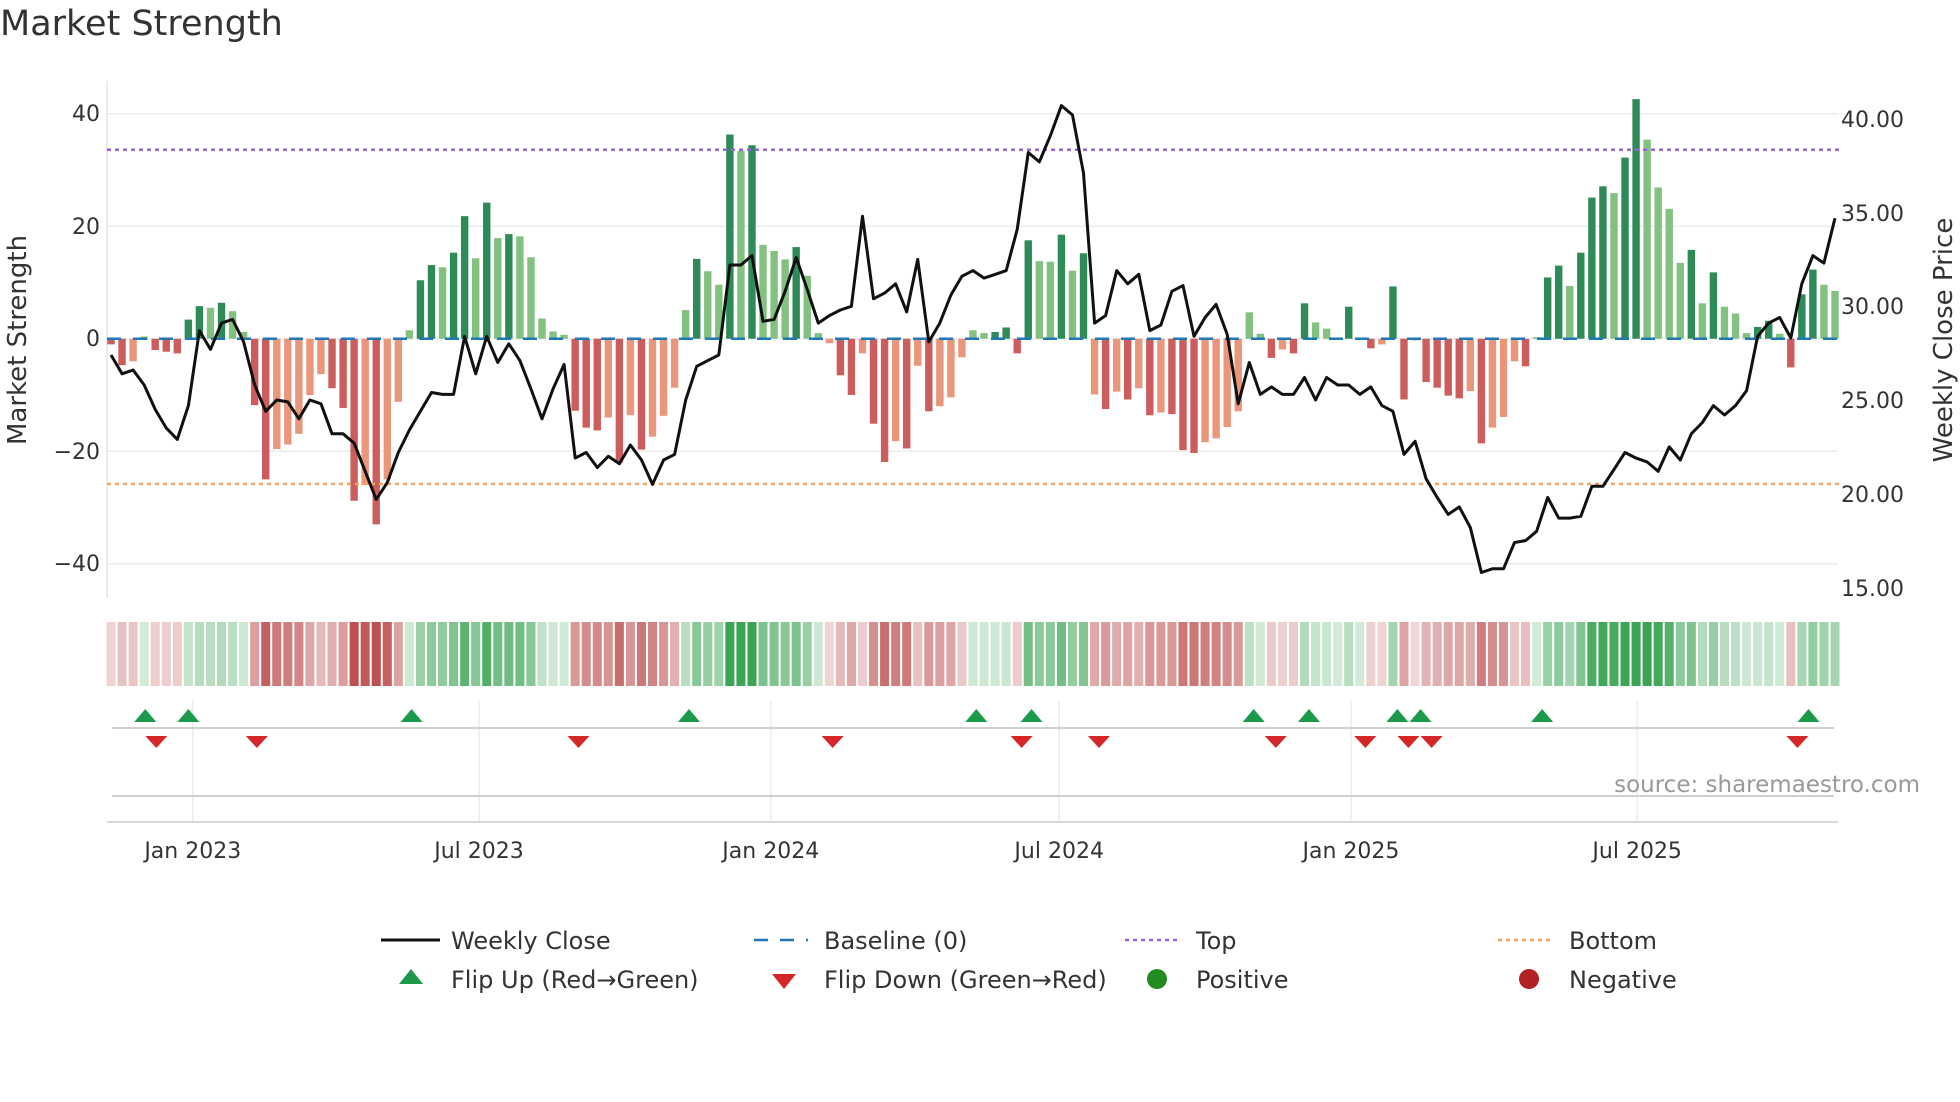 The height and width of the screenshot is (1102, 1960). I want to click on legend-item-weekly-close: Weekly Close, so click(496, 941).